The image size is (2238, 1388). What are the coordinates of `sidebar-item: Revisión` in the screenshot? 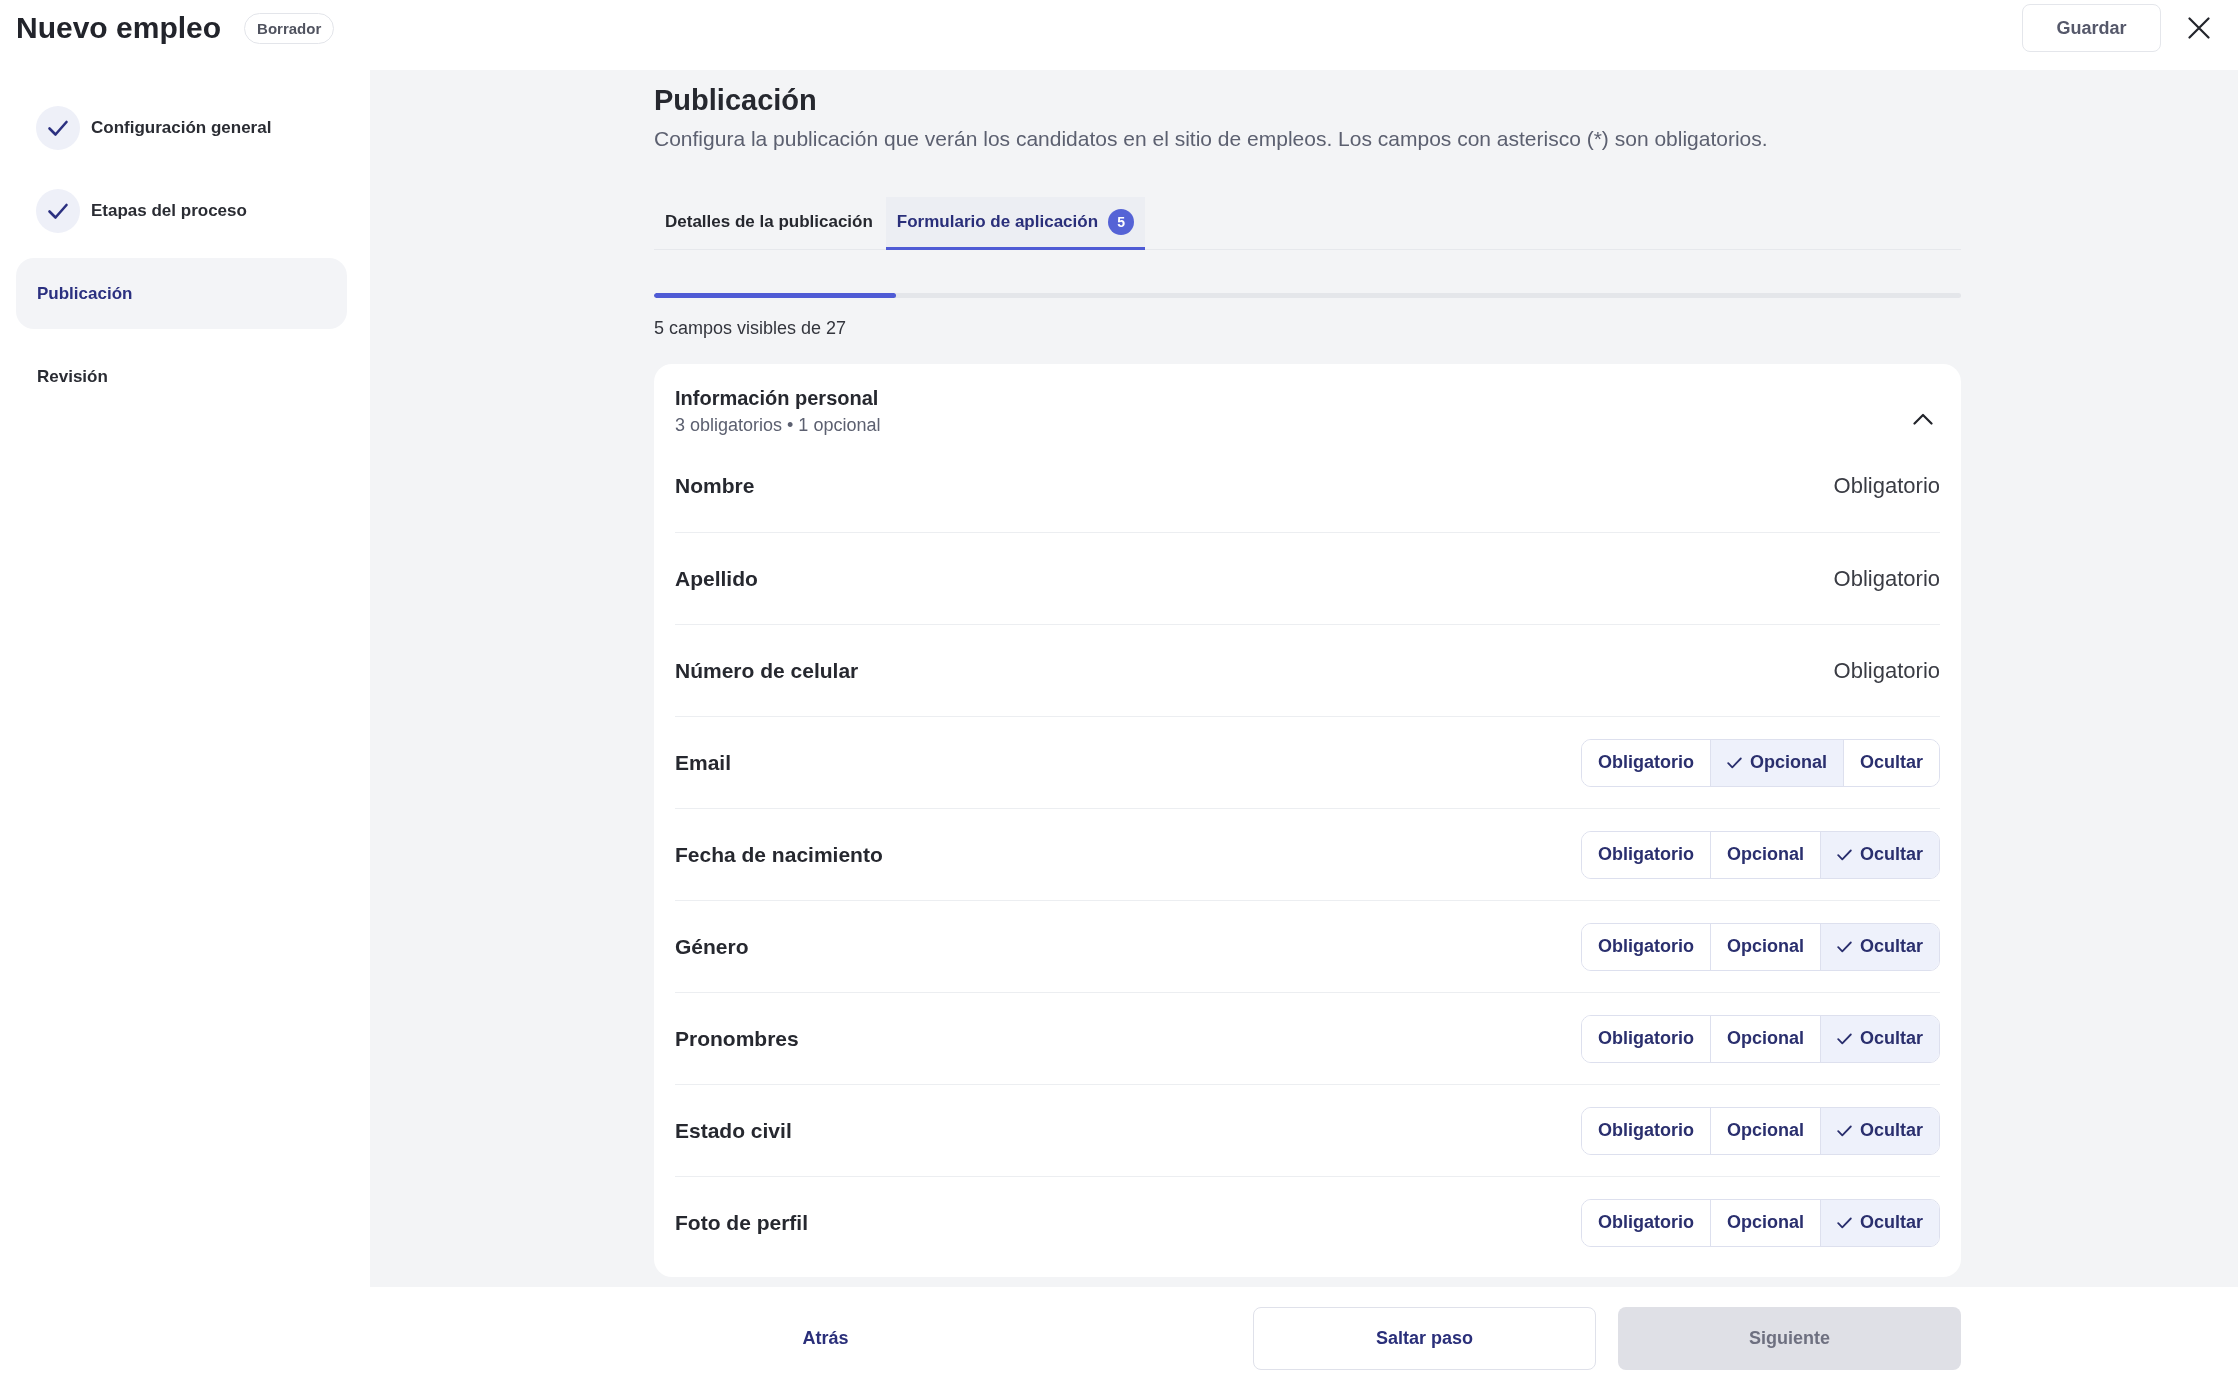 It's located at (181, 376).